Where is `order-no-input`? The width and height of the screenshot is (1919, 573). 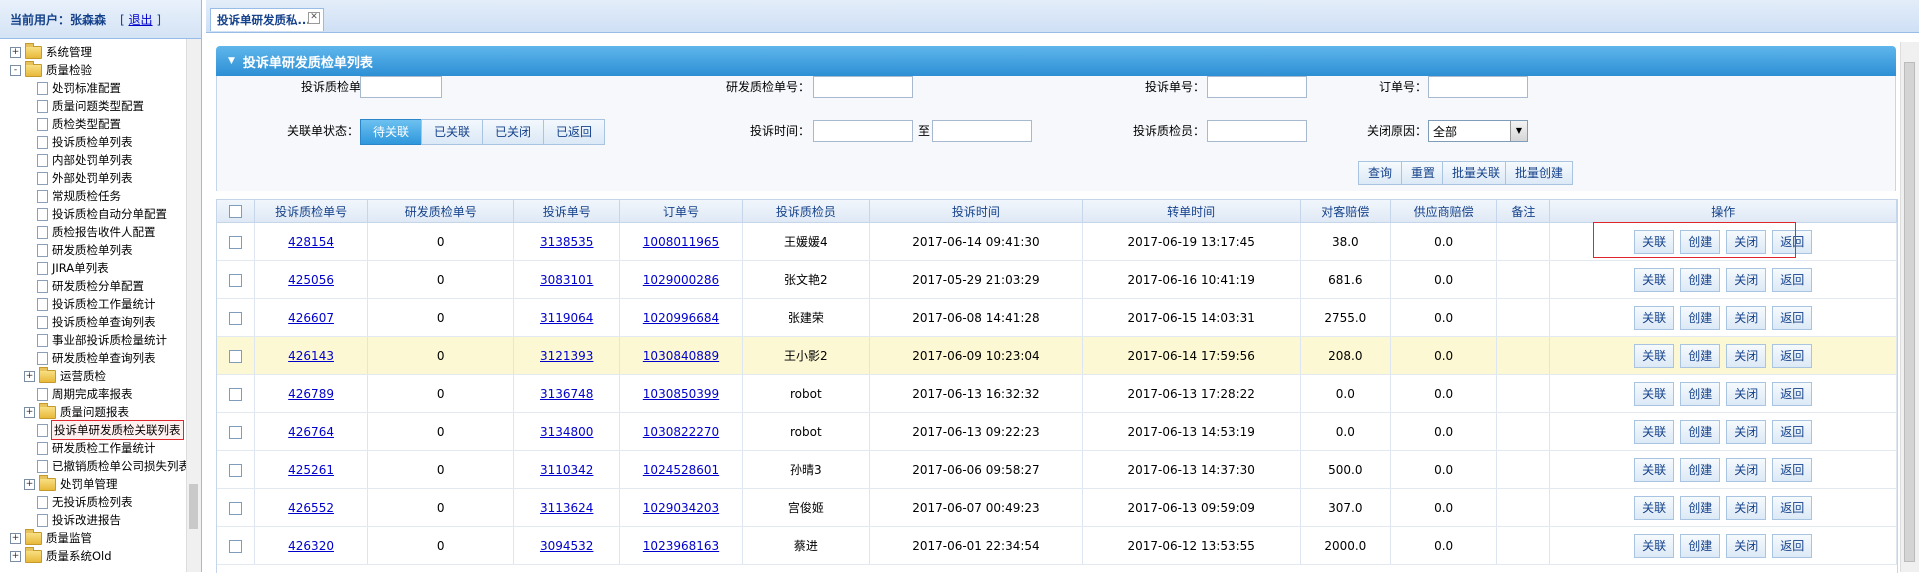 order-no-input is located at coordinates (1478, 87).